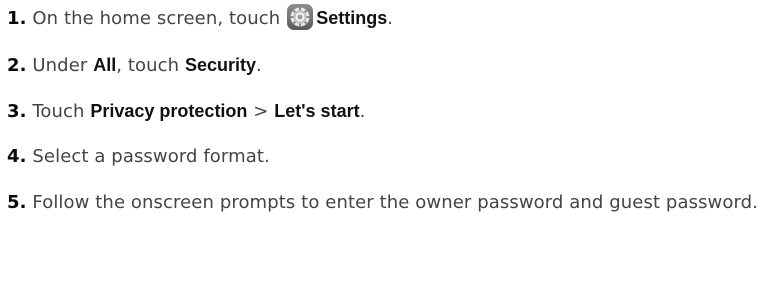 The height and width of the screenshot is (294, 767). I want to click on step-text: On the home screen, touch, so click(156, 18).